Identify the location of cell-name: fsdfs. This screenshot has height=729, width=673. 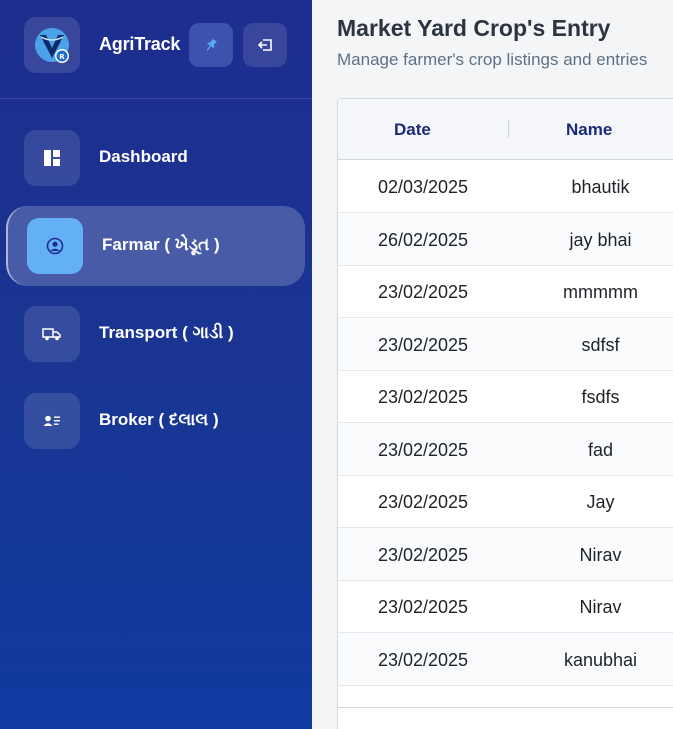
(600, 397).